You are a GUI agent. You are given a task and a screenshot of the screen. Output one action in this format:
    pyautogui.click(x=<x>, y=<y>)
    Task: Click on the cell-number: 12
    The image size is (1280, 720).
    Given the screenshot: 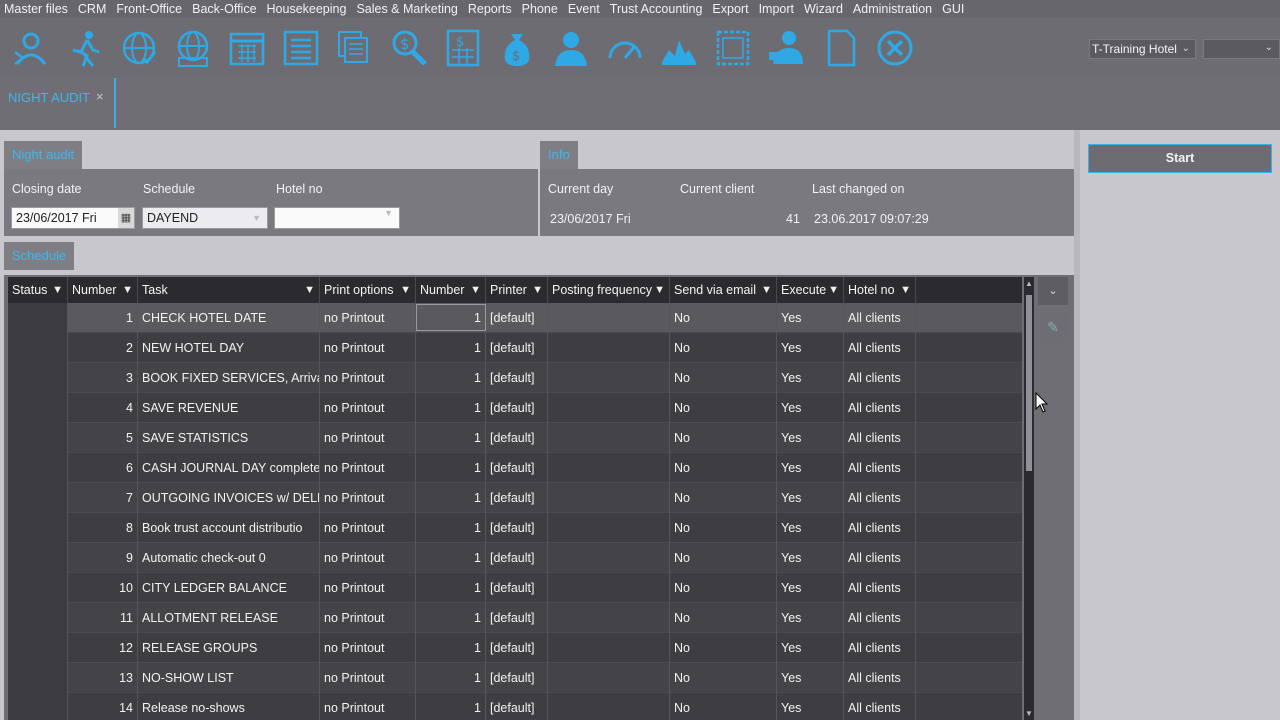 What is the action you would take?
    pyautogui.click(x=103, y=648)
    